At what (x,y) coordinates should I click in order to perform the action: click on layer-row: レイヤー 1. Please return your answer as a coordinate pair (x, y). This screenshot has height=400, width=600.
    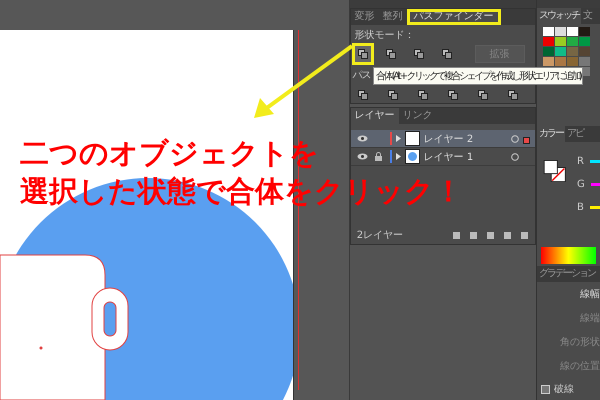
    Looking at the image, I should click on (442, 157).